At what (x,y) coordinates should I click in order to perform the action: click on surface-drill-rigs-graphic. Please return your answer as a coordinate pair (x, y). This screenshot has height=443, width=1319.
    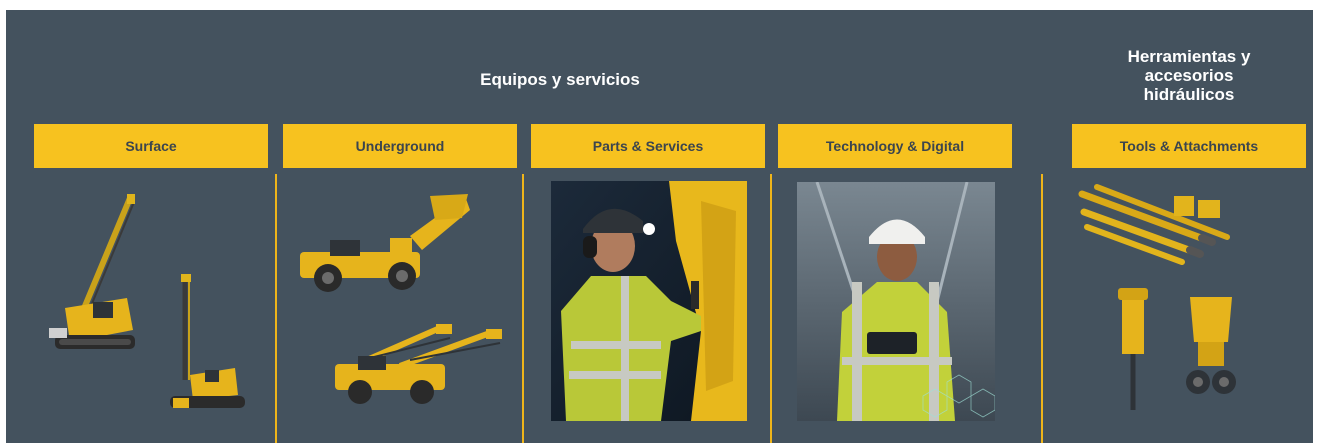
    Looking at the image, I should click on (147, 301).